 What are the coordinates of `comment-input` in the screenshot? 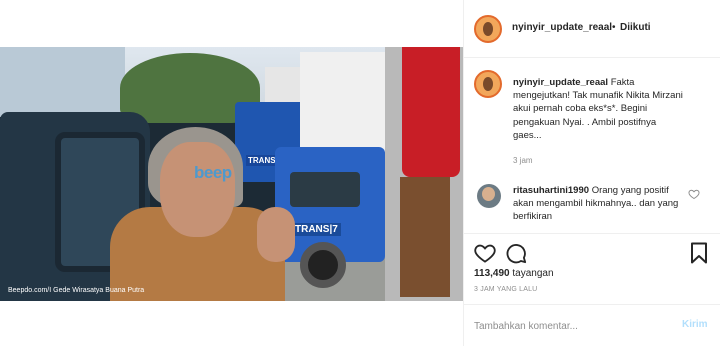 It's located at (569, 326).